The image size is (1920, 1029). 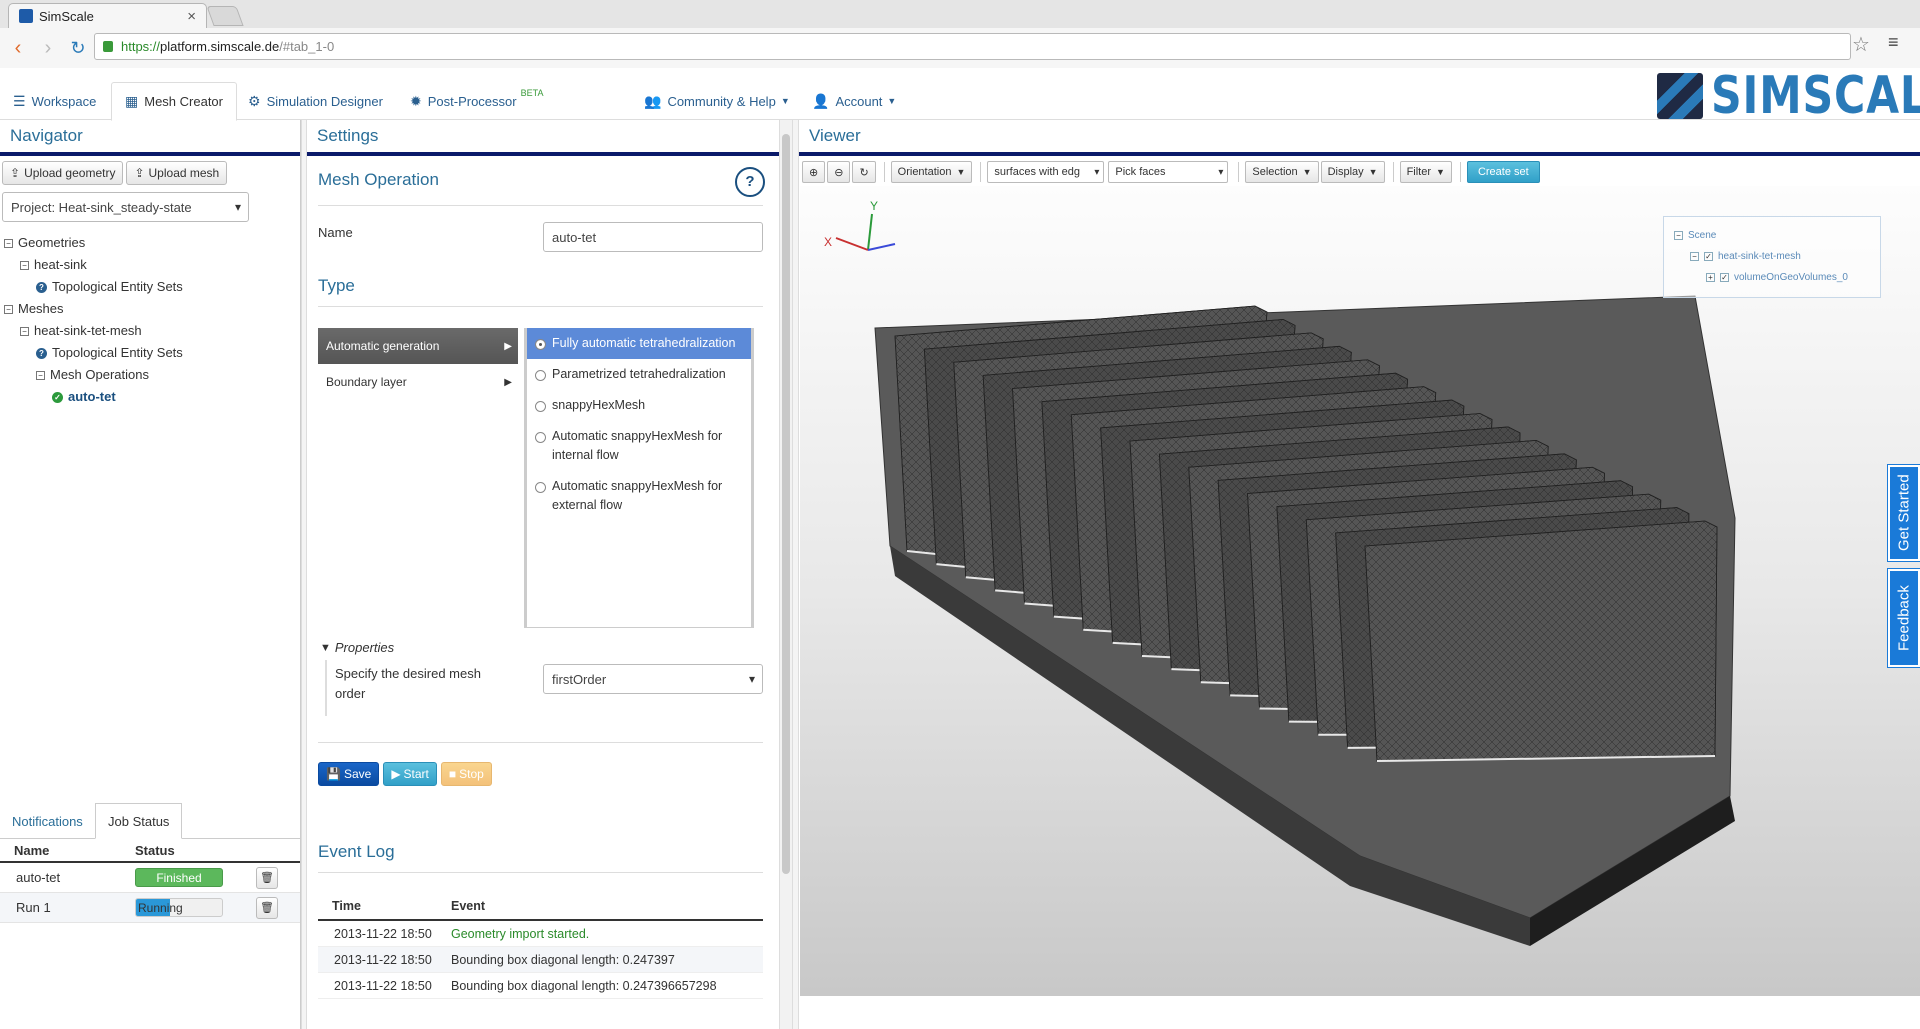 I want to click on display-dropdown: Display ▼, so click(x=1352, y=172).